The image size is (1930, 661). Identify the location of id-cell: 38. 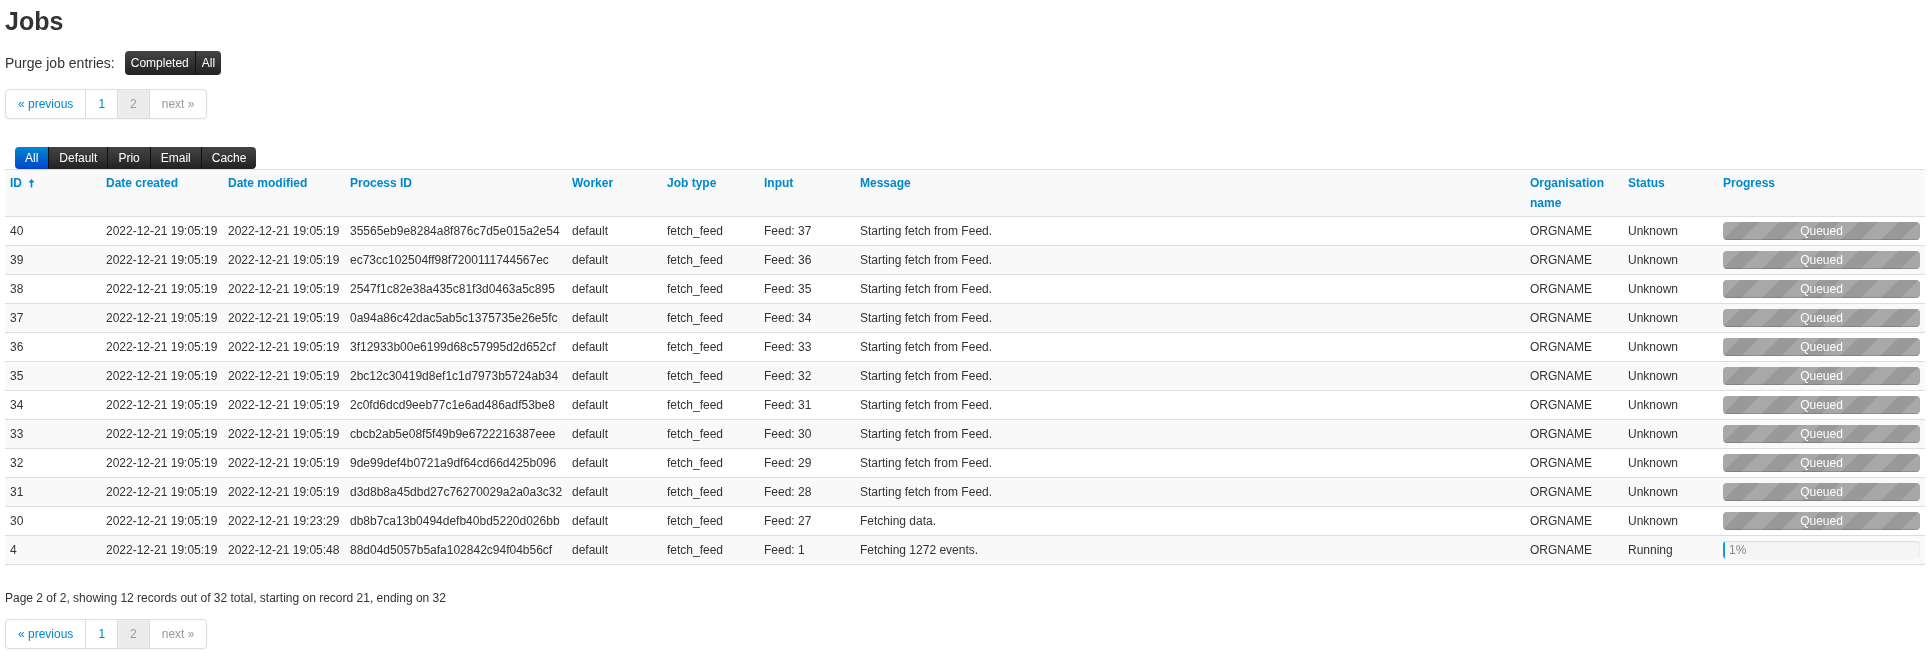
(17, 289).